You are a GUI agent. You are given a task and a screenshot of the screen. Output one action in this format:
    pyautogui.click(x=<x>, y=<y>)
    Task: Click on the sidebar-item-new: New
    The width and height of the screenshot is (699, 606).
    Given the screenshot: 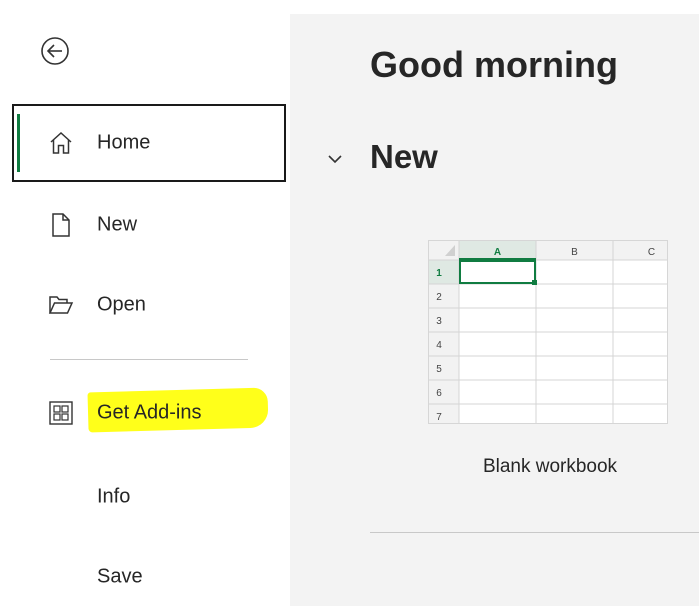 What is the action you would take?
    pyautogui.click(x=149, y=225)
    